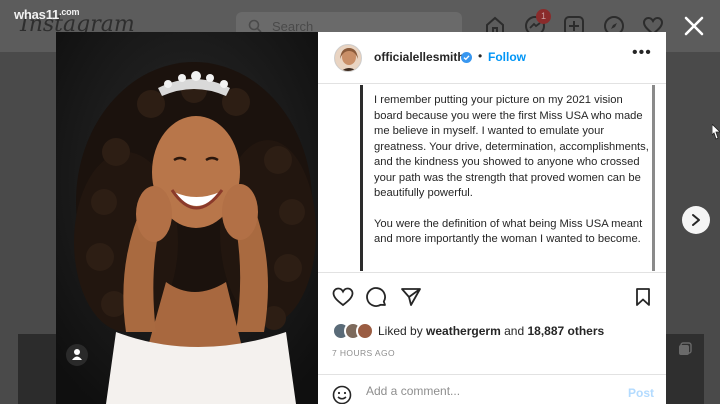  I want to click on post-comment-button: Post, so click(641, 393).